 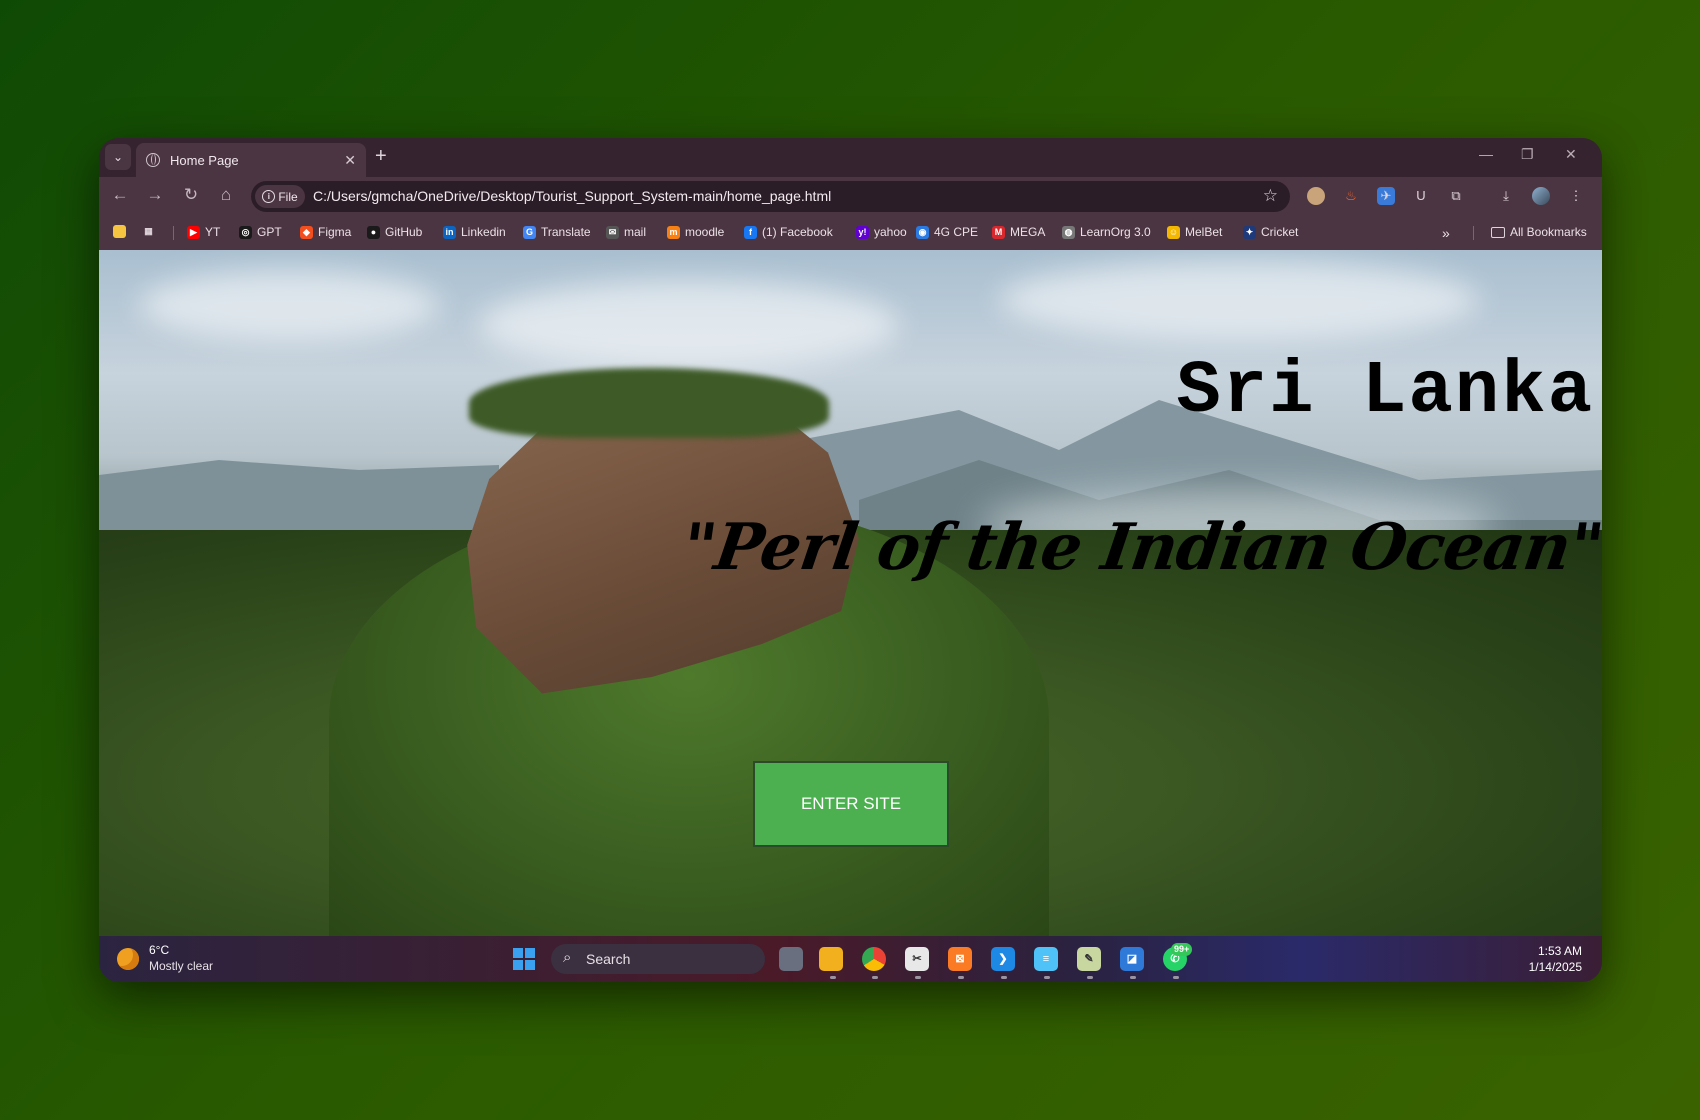 What do you see at coordinates (1560, 951) in the screenshot?
I see `clock-time: 1:53 AM` at bounding box center [1560, 951].